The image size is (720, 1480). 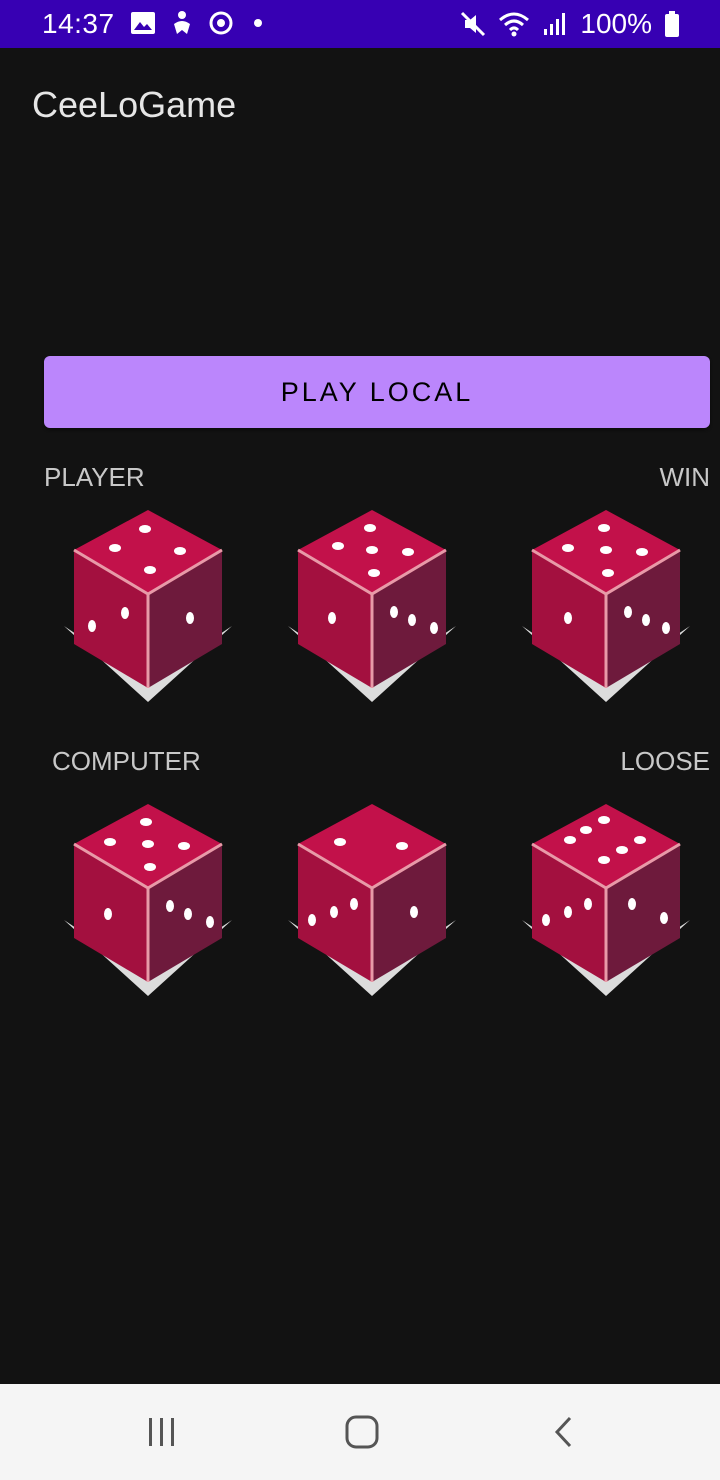 I want to click on home-icon, so click(x=362, y=1432).